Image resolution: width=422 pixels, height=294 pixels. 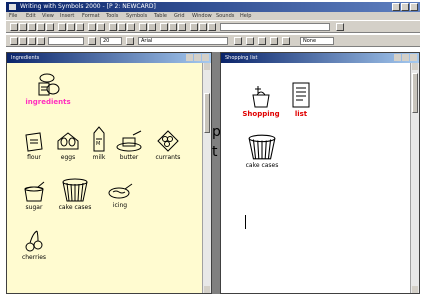 What do you see at coordinates (168, 144) in the screenshot?
I see `symbol-currants: currants` at bounding box center [168, 144].